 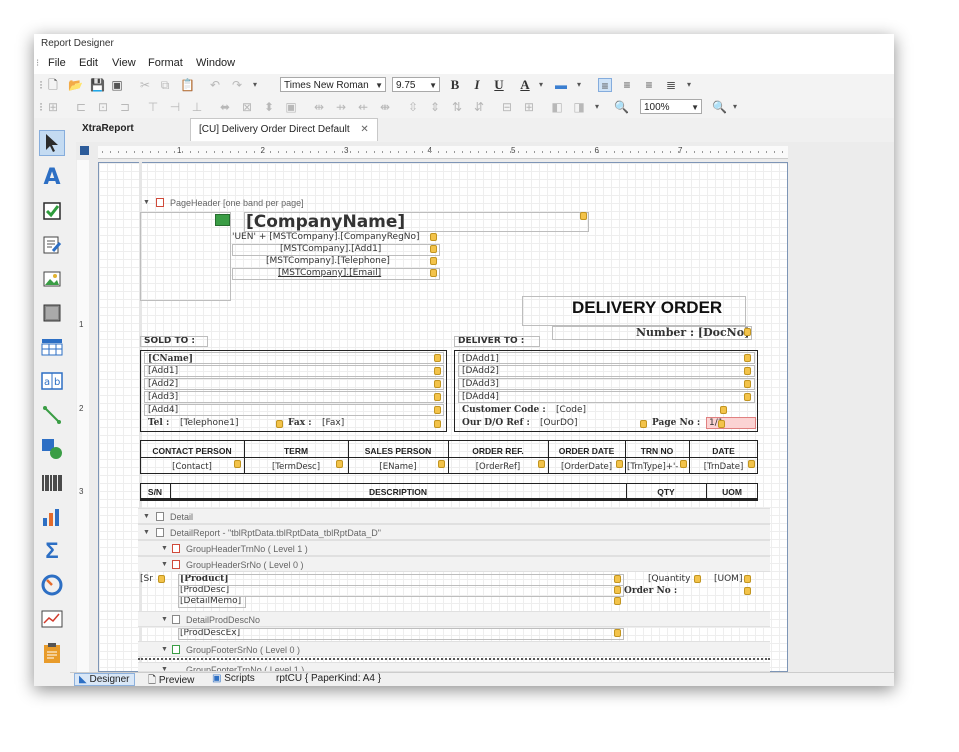 What do you see at coordinates (529, 107) in the screenshot?
I see `center-vertically-icon: ⊞` at bounding box center [529, 107].